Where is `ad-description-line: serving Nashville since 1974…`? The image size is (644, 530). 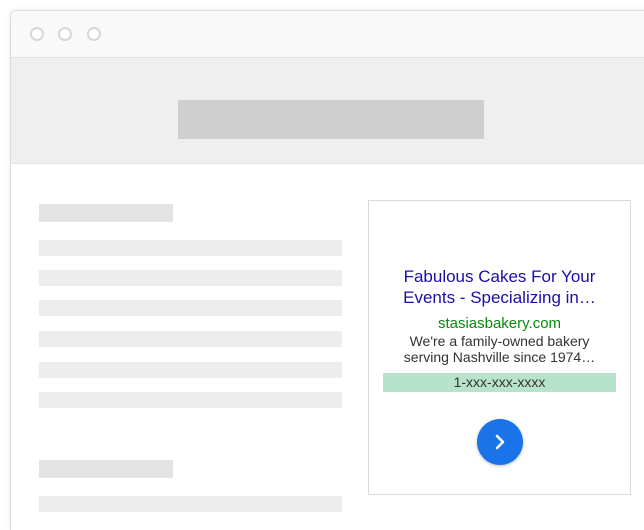 ad-description-line: serving Nashville since 1974… is located at coordinates (499, 357).